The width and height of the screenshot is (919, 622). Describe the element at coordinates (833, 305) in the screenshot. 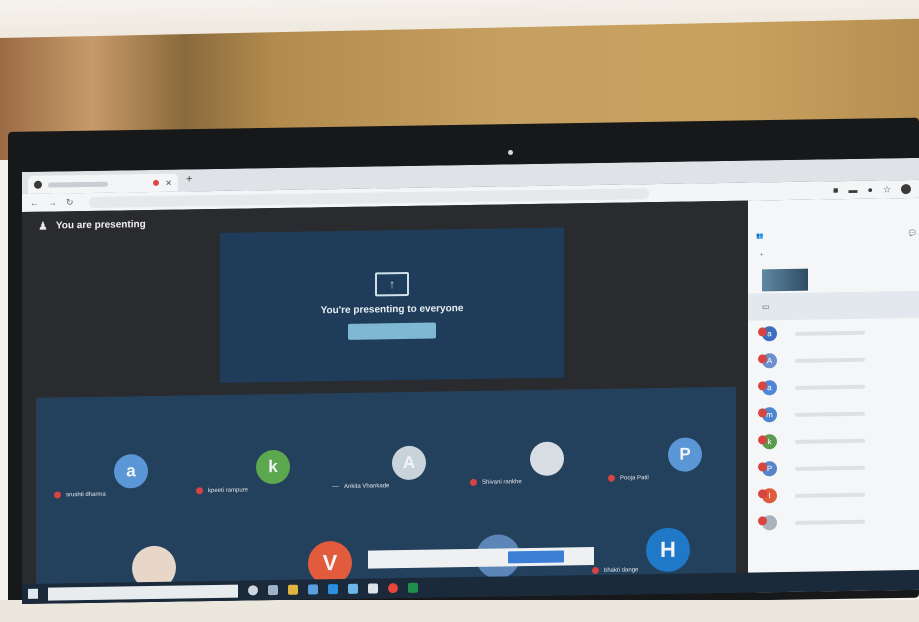

I see `list-item: ▭` at that location.